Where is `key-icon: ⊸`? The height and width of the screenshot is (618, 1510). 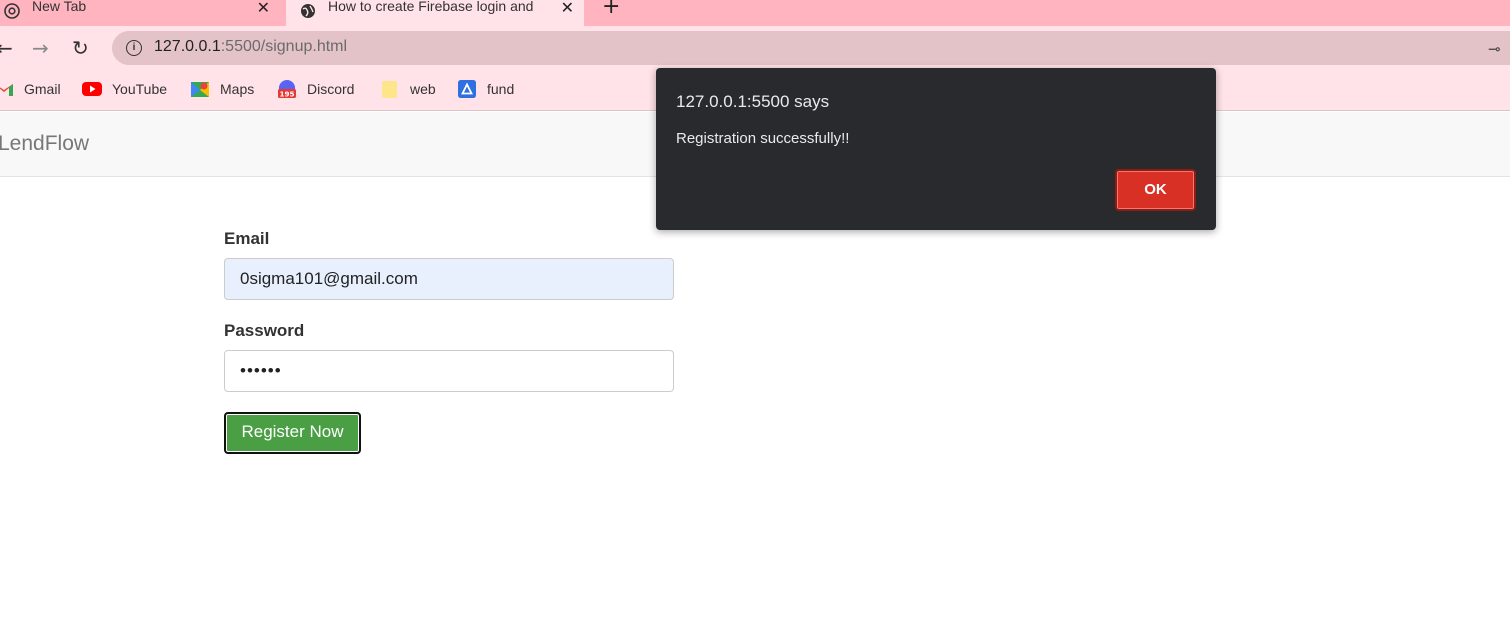
key-icon: ⊸ is located at coordinates (1494, 49).